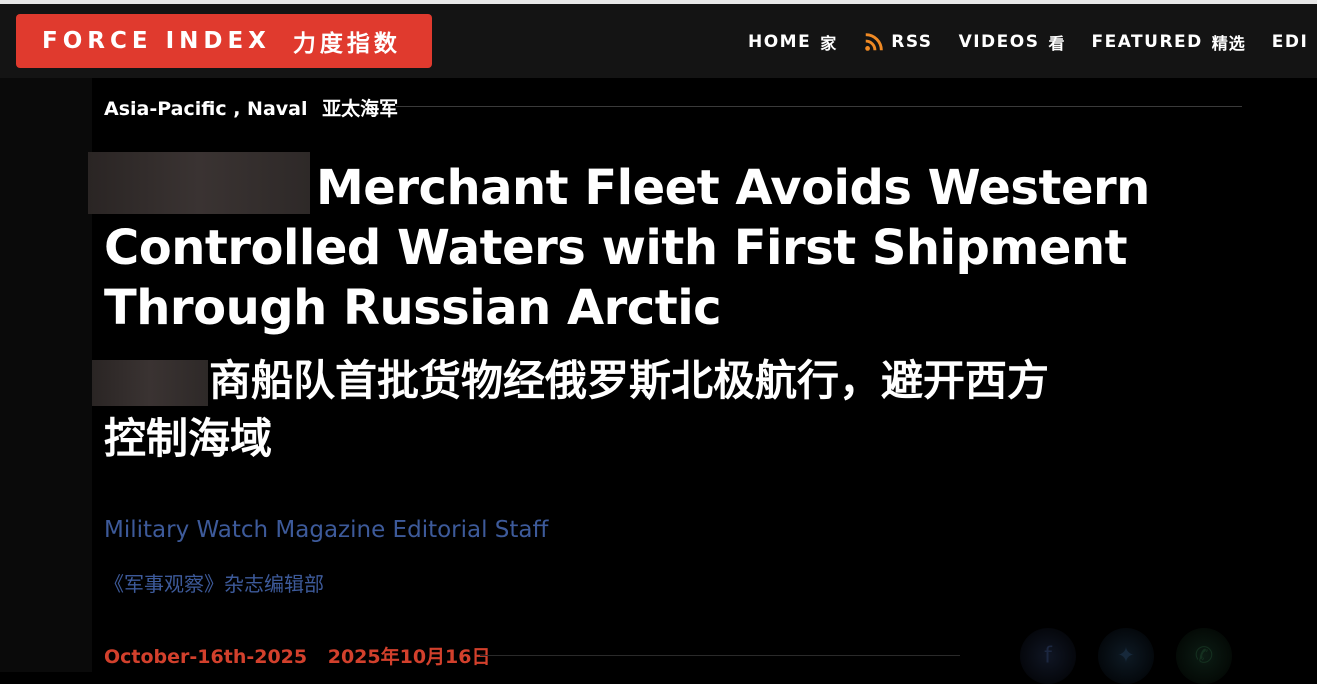 The width and height of the screenshot is (1317, 684). What do you see at coordinates (999, 42) in the screenshot?
I see `nav-item-label: VIDEOS` at bounding box center [999, 42].